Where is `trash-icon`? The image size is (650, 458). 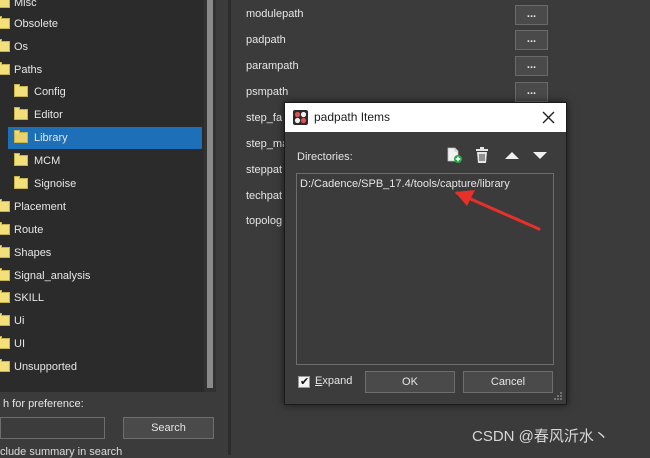
trash-icon is located at coordinates (482, 155).